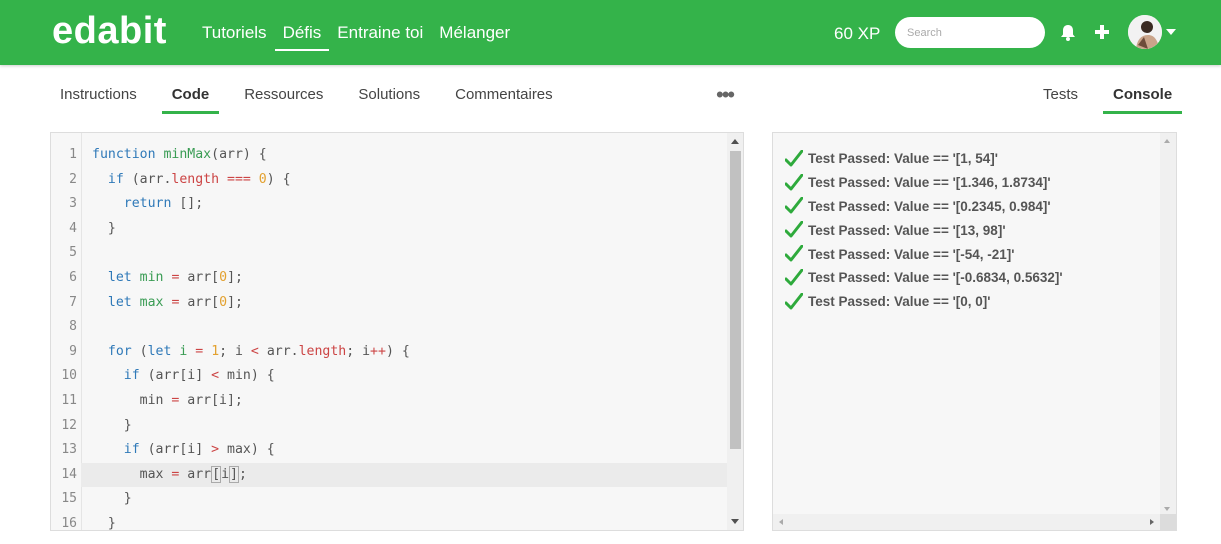 The image size is (1221, 544). Describe the element at coordinates (1171, 32) in the screenshot. I see `chevron-down-icon` at that location.